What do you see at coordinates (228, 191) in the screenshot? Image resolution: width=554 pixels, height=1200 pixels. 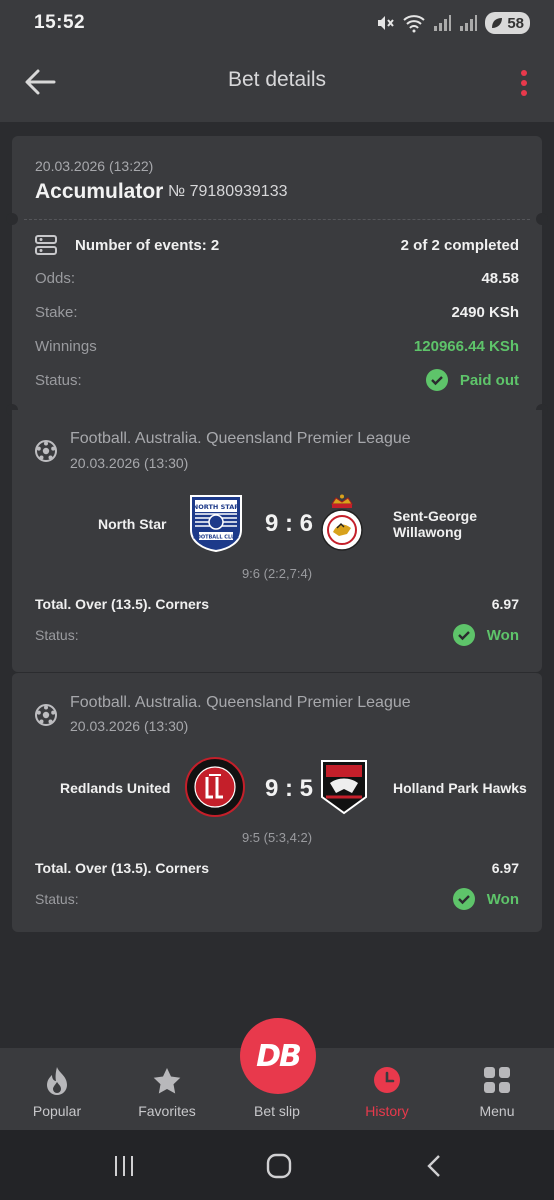 I see `bet-number: № 79180939133` at bounding box center [228, 191].